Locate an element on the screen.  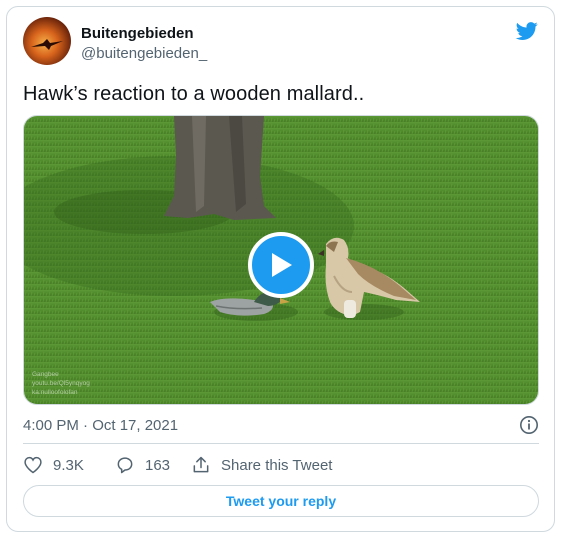
watermark-line: ka:nulloofolofan is located at coordinates (55, 392).